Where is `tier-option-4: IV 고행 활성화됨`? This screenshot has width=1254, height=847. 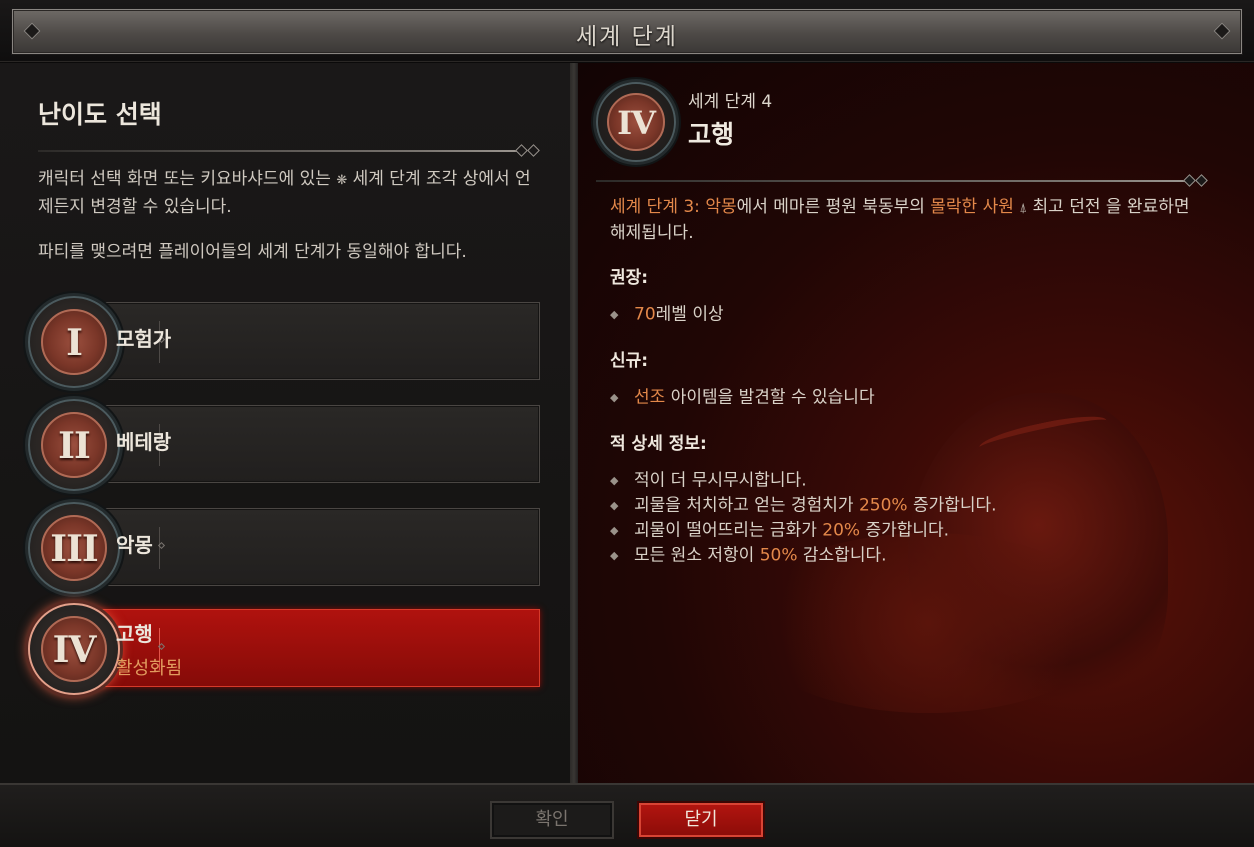
tier-option-4: IV 고행 활성화됨 is located at coordinates (284, 649).